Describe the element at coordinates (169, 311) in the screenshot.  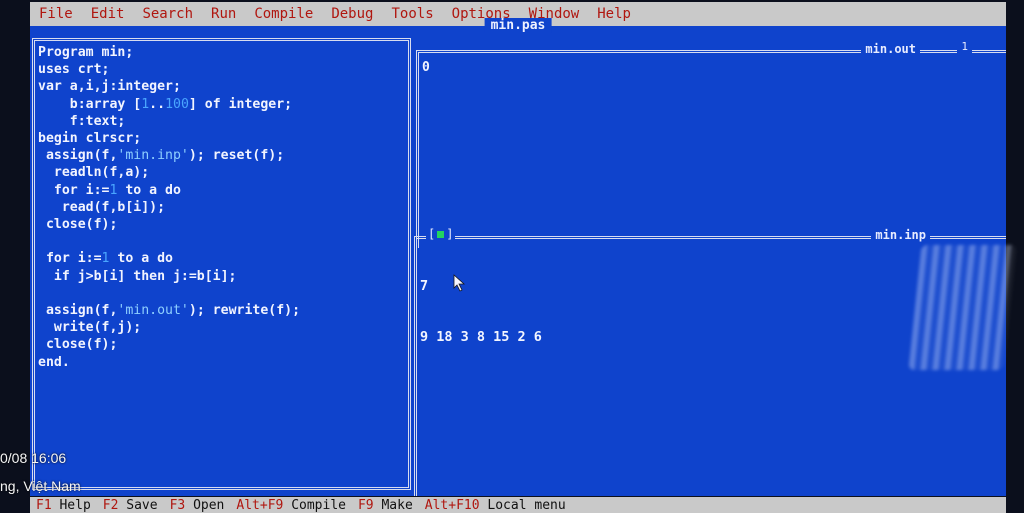
I see `code-line: assign(f,'min.out'); rewrite(f);` at that location.